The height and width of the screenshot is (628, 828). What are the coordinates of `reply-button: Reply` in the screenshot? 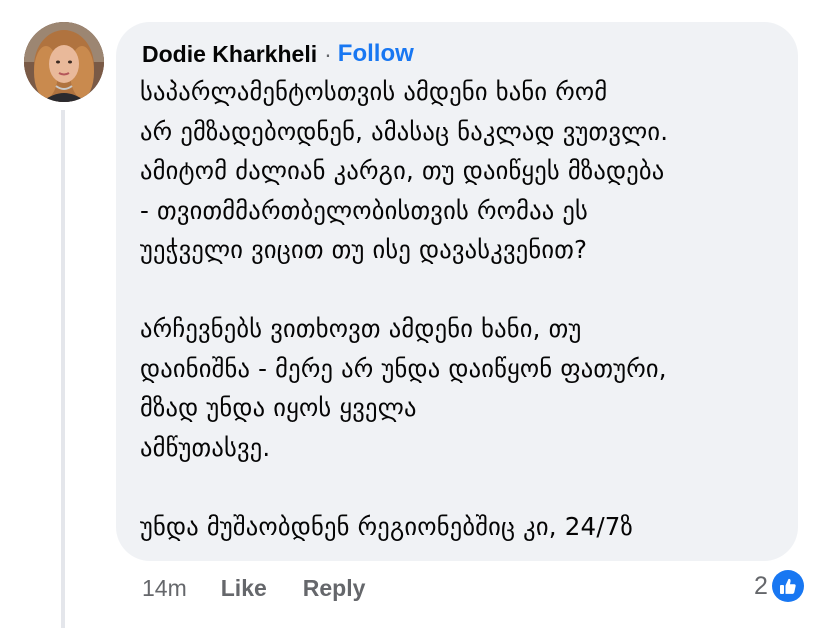 It's located at (334, 588).